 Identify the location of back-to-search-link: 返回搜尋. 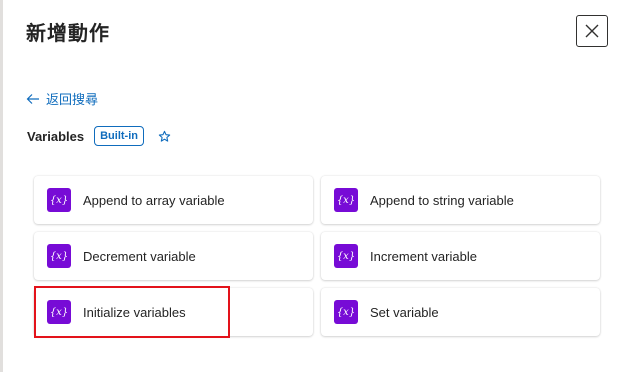
(62, 98).